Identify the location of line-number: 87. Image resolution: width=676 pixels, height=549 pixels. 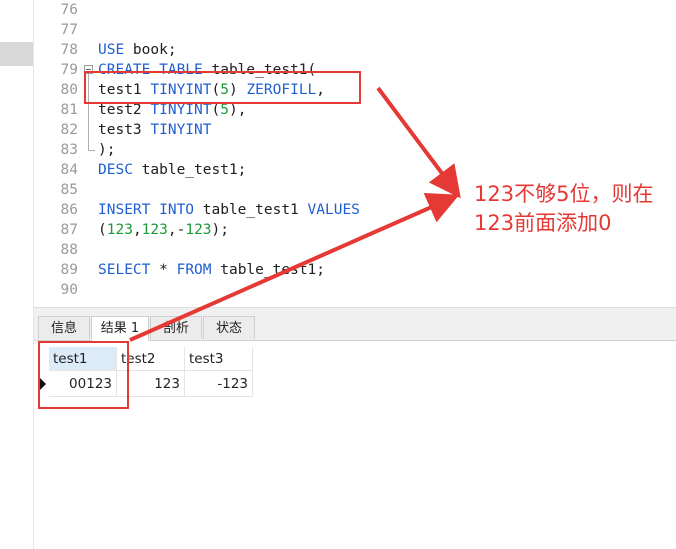
(69, 230).